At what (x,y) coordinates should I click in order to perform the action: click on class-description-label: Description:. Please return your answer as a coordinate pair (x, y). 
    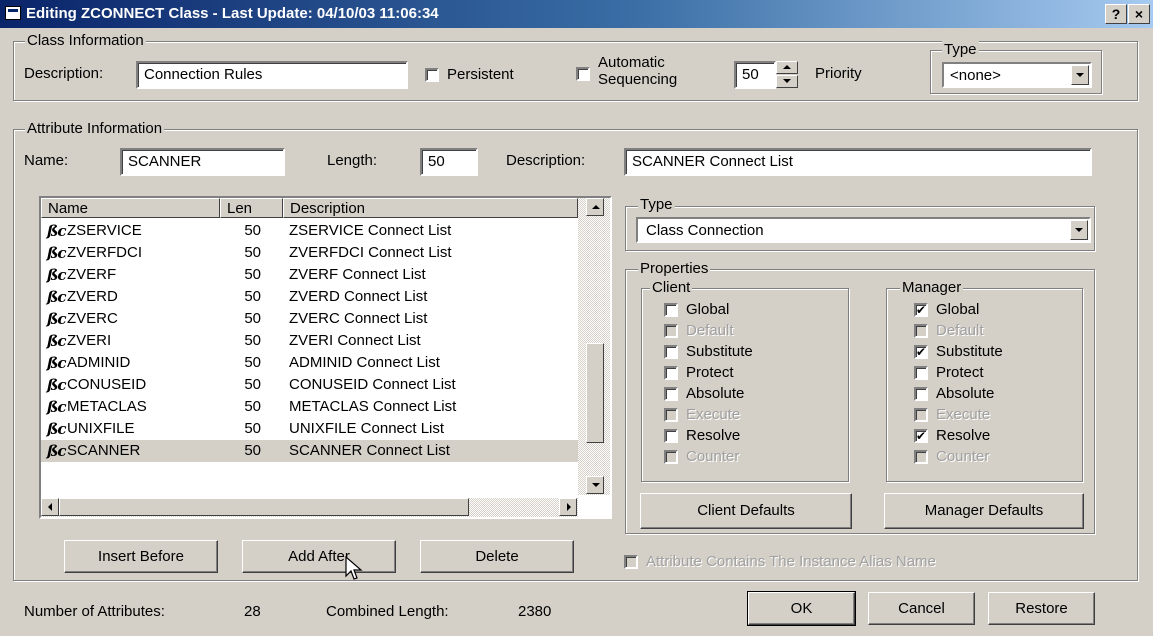
    Looking at the image, I should click on (64, 73).